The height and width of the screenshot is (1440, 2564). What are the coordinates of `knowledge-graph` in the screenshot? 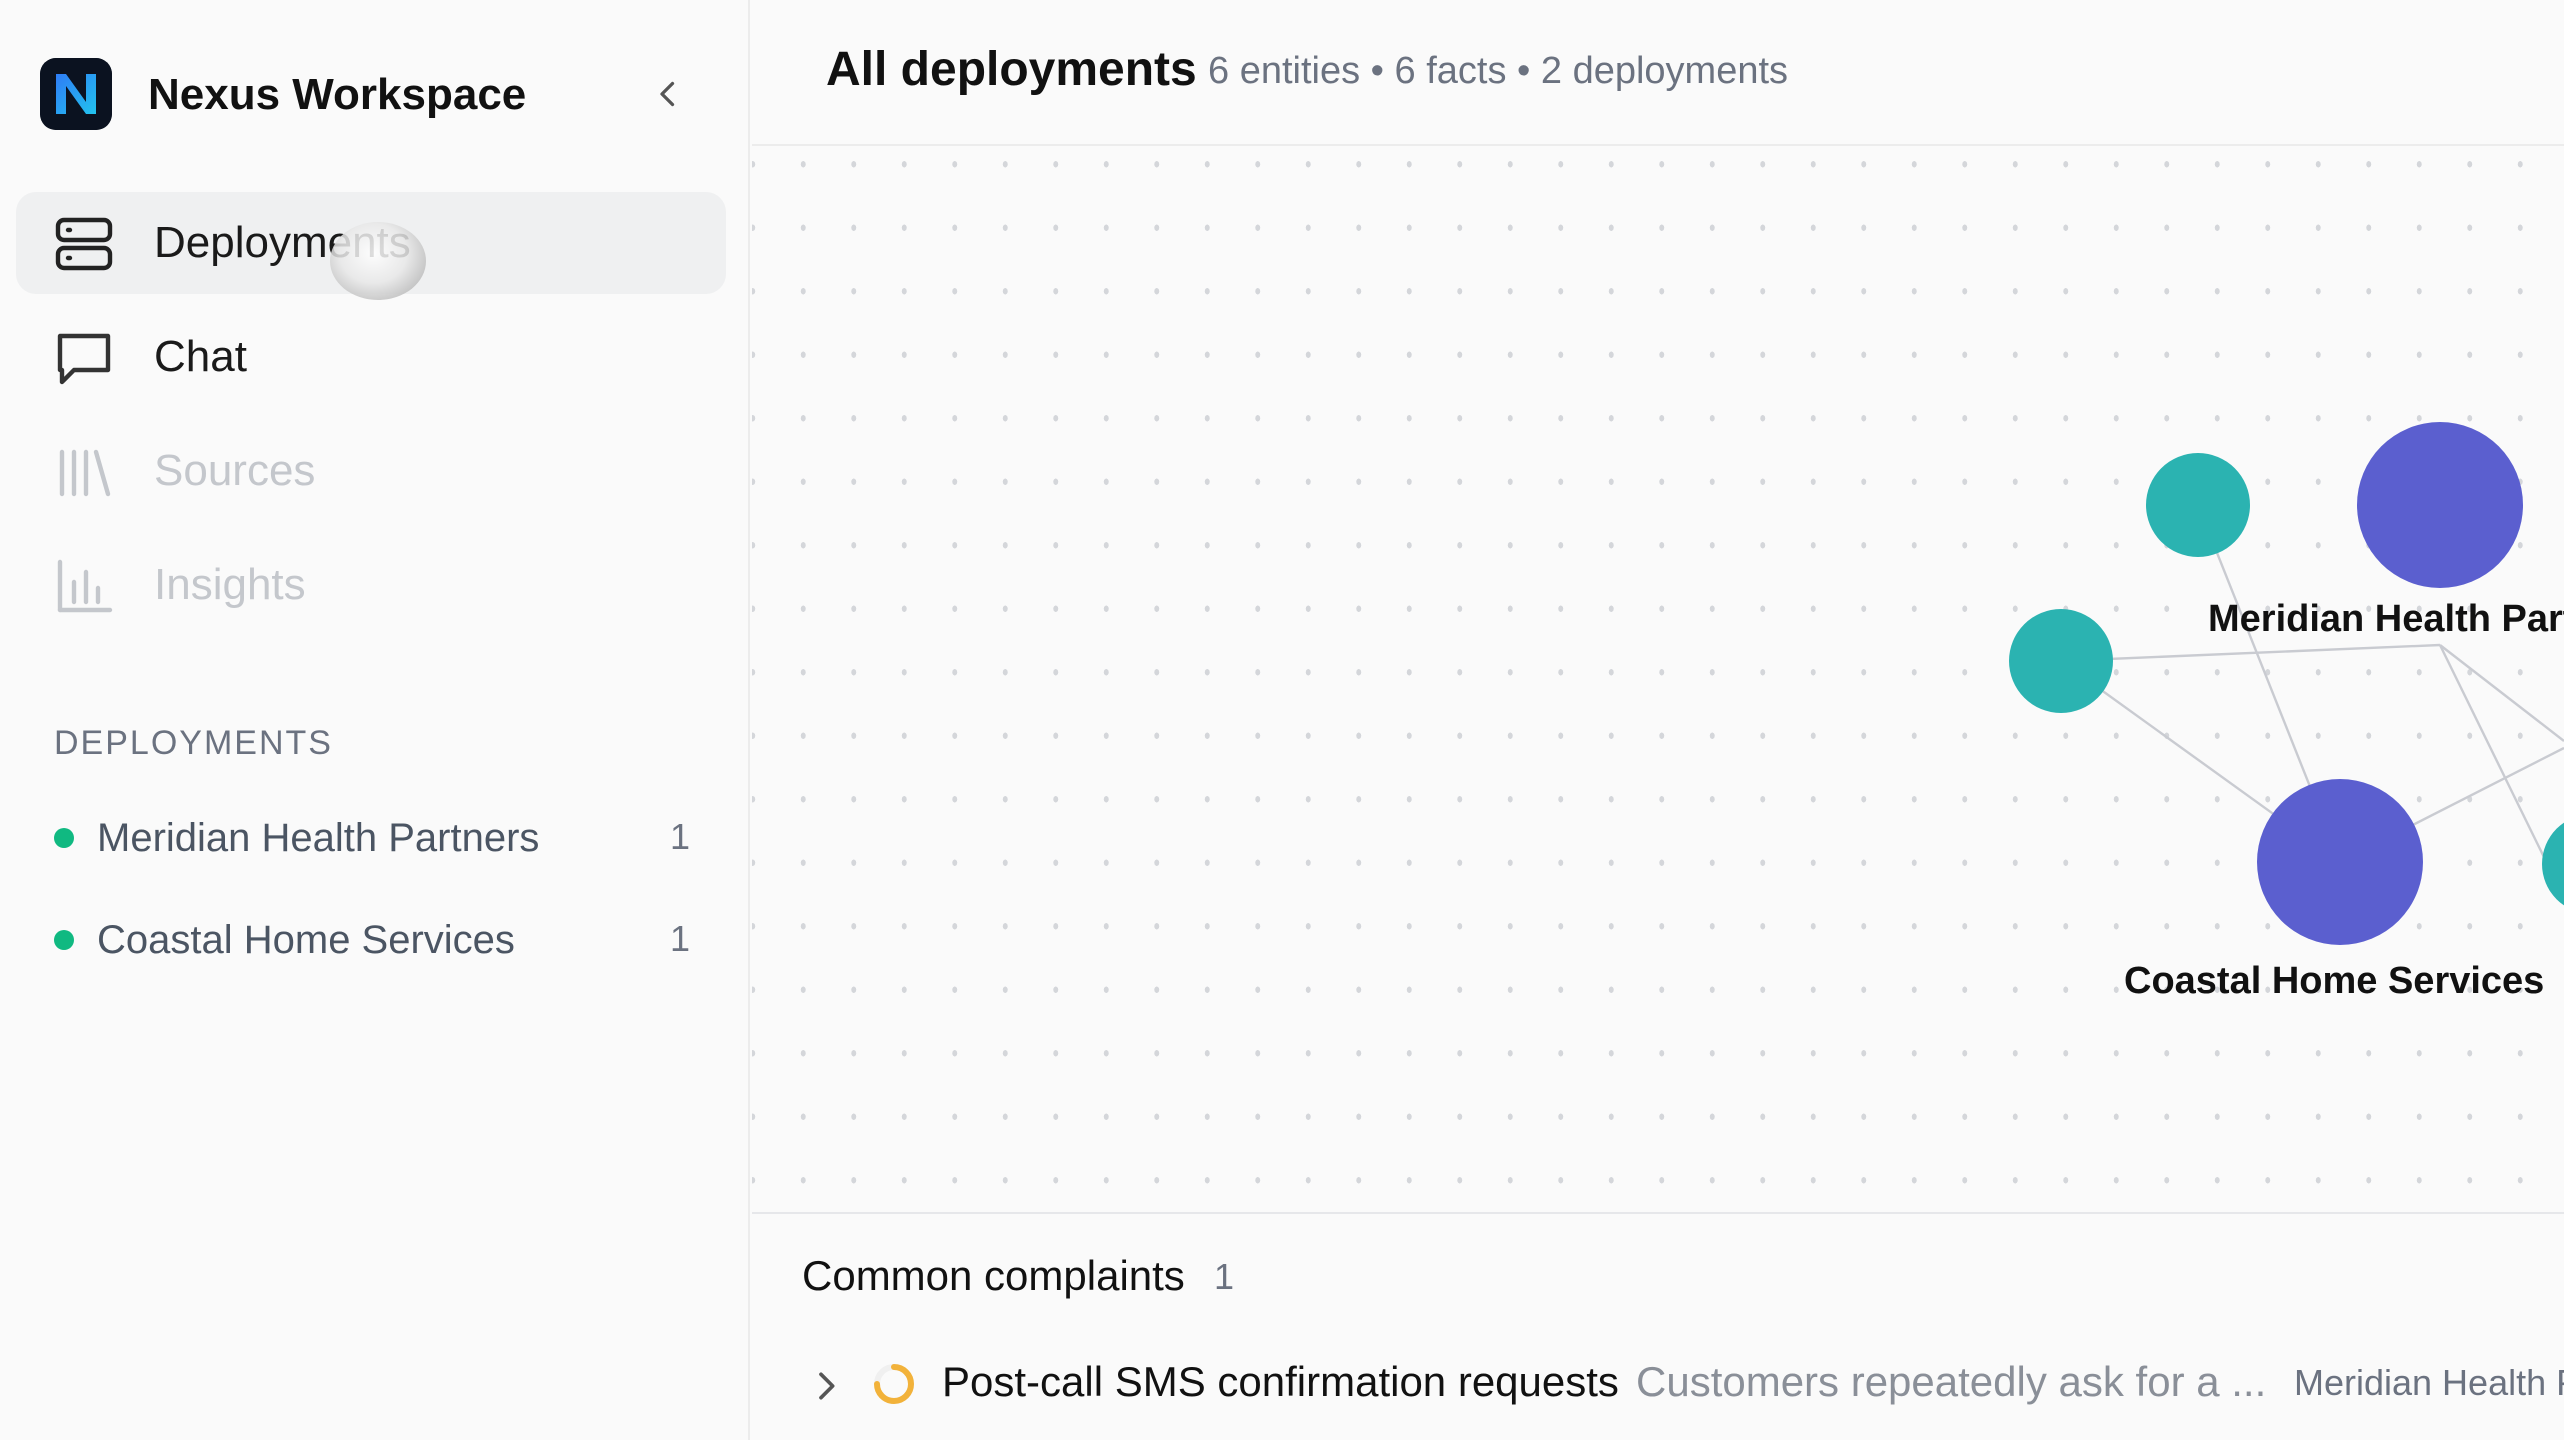 It's located at (2286, 683).